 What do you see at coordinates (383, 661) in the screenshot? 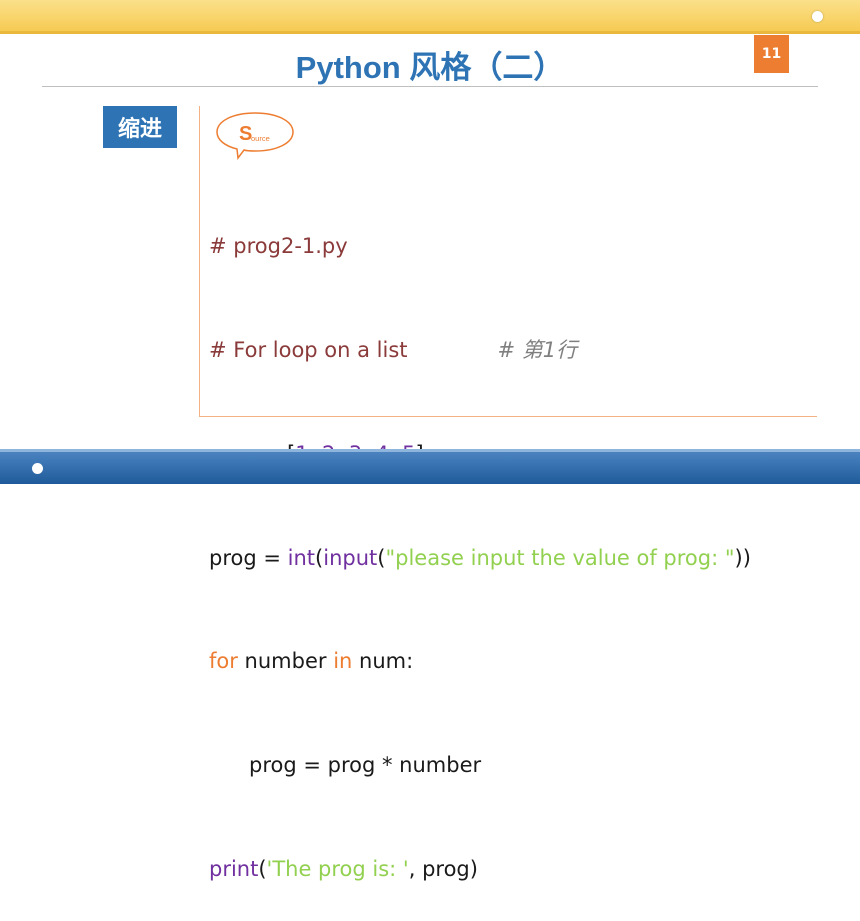
I see `code-text: num:` at bounding box center [383, 661].